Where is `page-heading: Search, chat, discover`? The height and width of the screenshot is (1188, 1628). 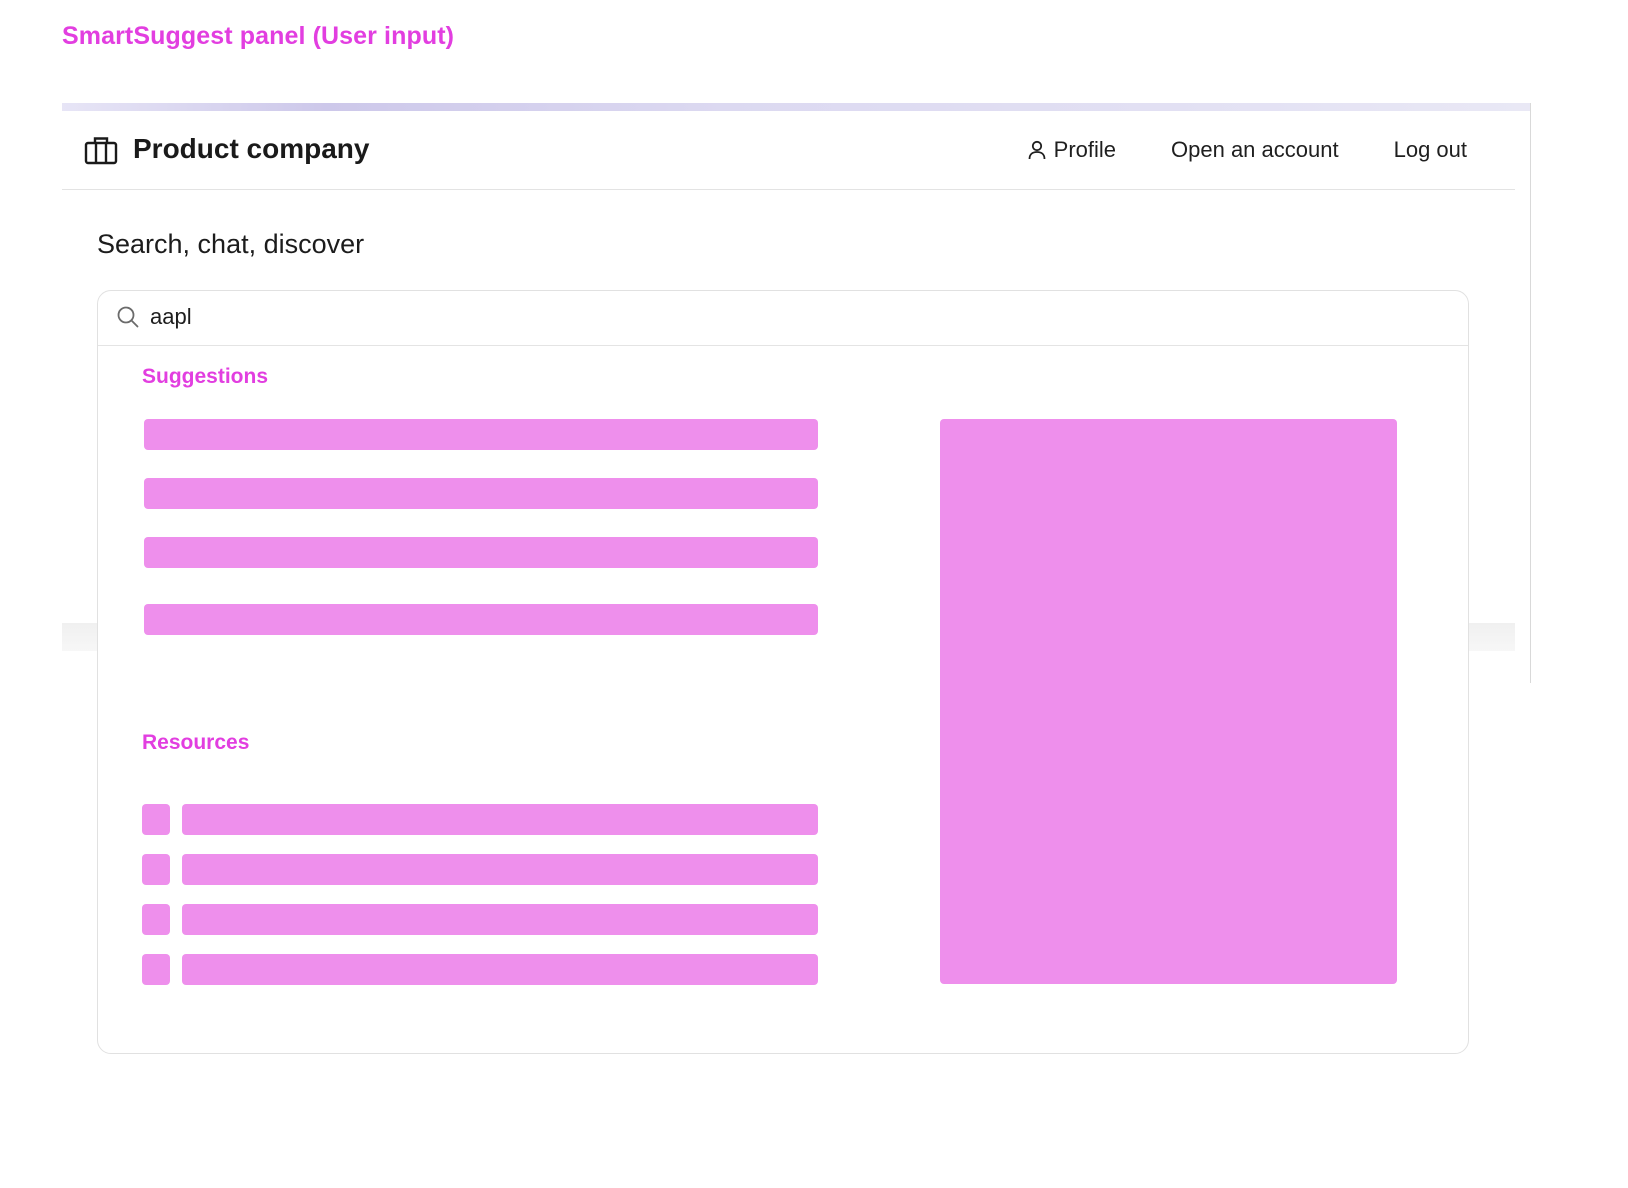 page-heading: Search, chat, discover is located at coordinates (231, 244).